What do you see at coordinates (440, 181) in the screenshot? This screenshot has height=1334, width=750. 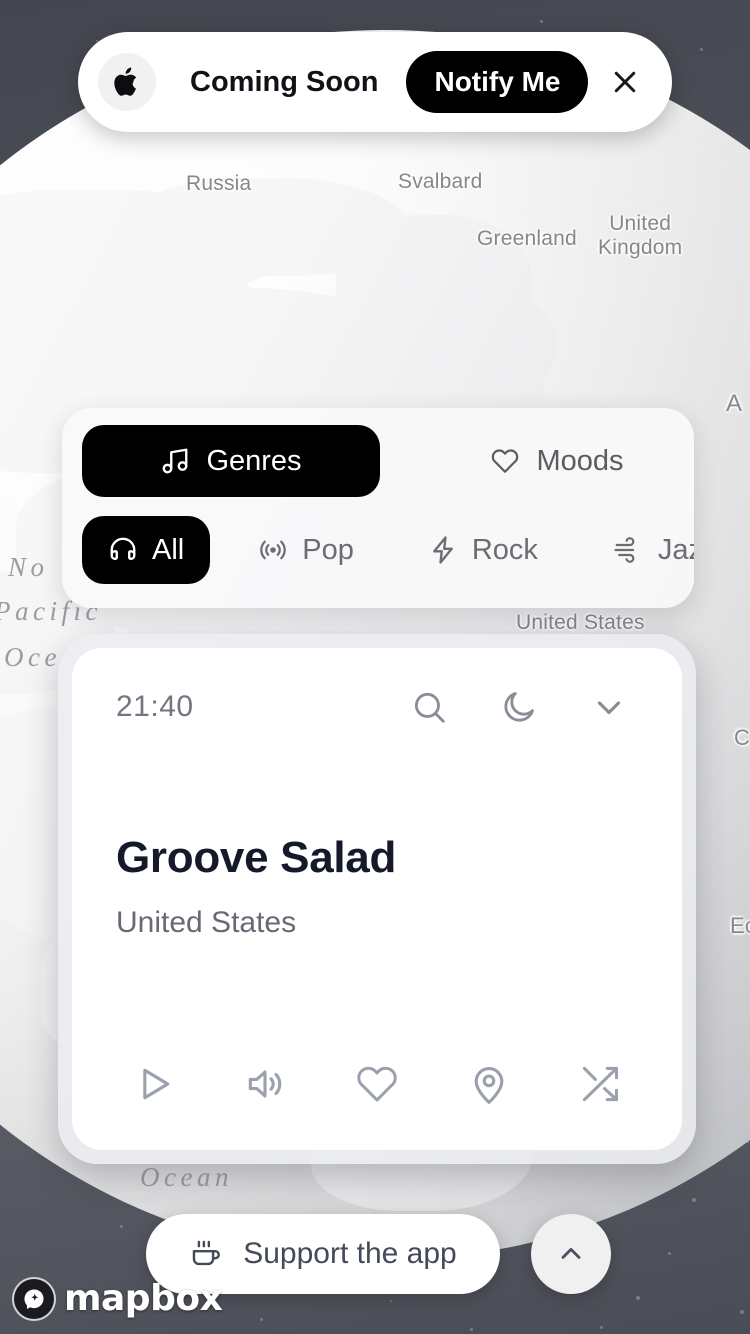 I see `map-label: Svalbard` at bounding box center [440, 181].